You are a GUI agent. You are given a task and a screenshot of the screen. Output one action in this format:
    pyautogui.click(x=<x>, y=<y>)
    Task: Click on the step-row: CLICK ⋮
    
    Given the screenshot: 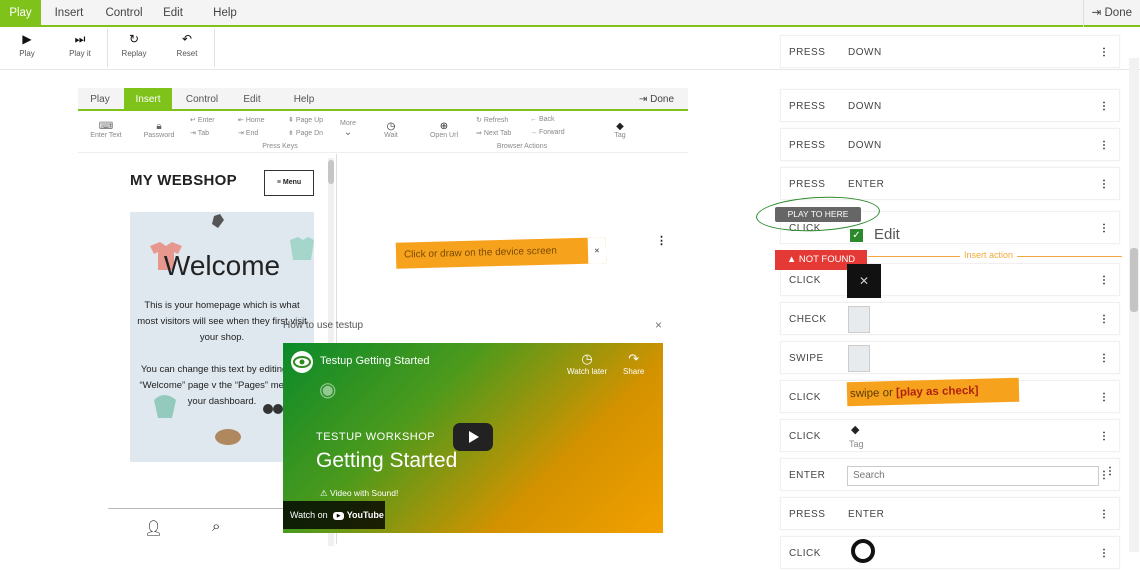 What is the action you would take?
    pyautogui.click(x=950, y=552)
    